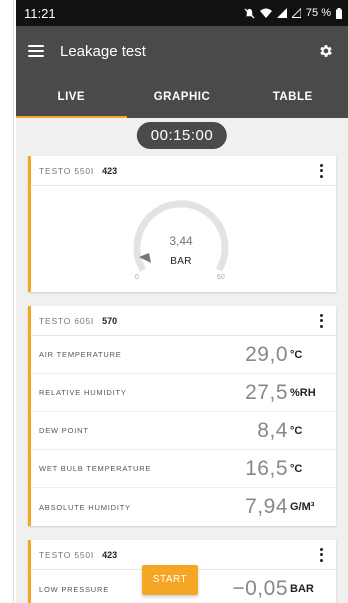 This screenshot has width=348, height=603. Describe the element at coordinates (318, 13) in the screenshot. I see `battery-percent: 75 %` at that location.